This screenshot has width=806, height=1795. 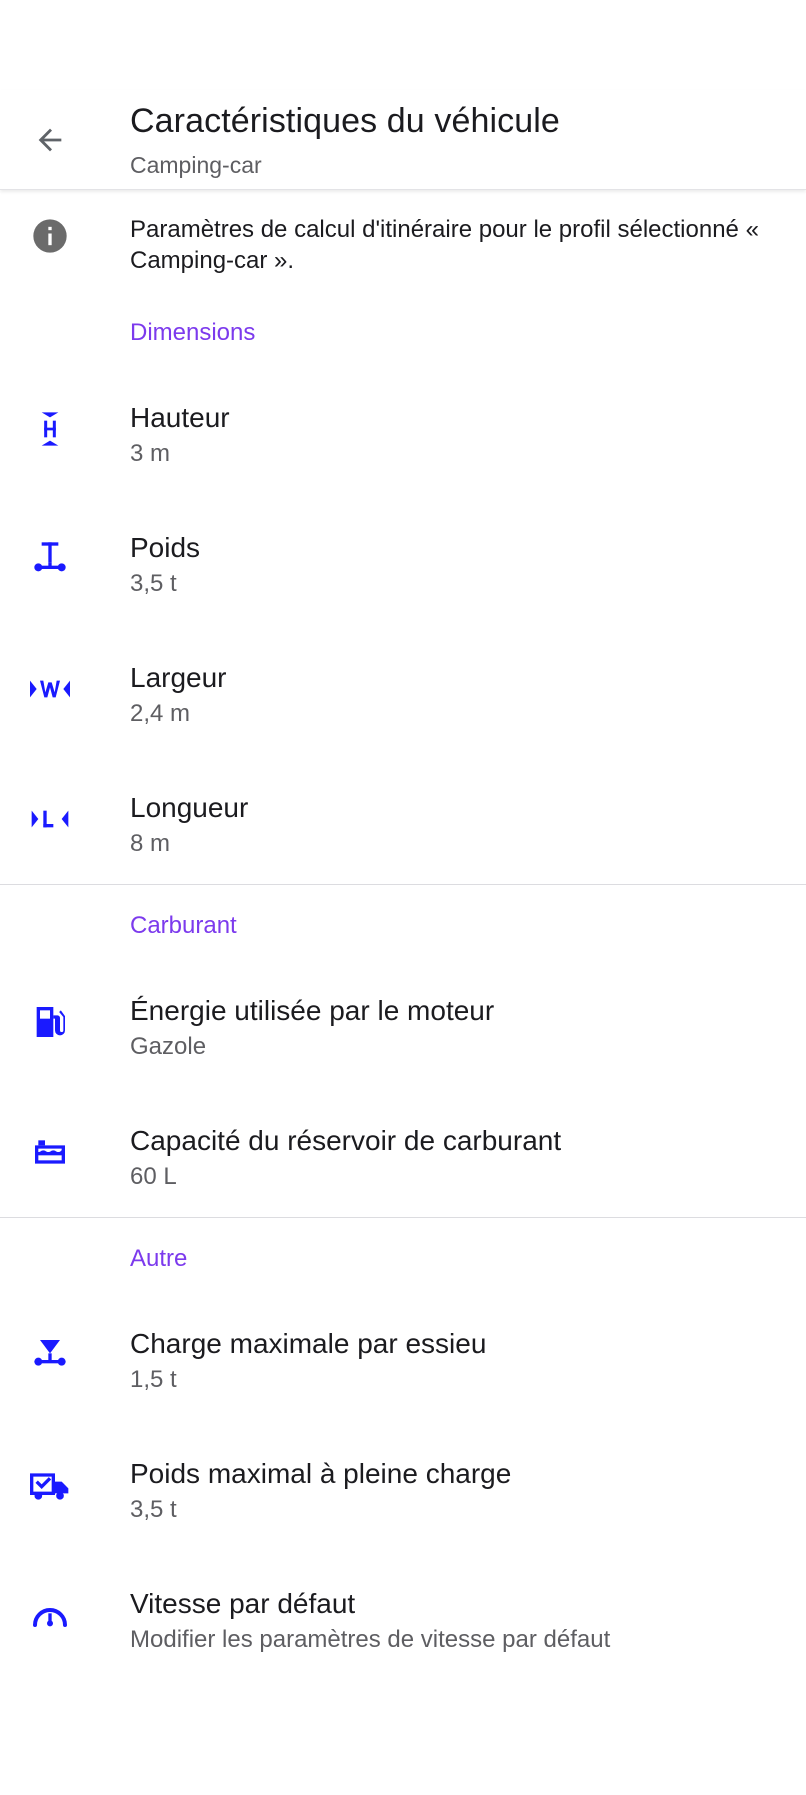 What do you see at coordinates (403, 559) in the screenshot?
I see `setting-item-weight: Poids 3,5 t` at bounding box center [403, 559].